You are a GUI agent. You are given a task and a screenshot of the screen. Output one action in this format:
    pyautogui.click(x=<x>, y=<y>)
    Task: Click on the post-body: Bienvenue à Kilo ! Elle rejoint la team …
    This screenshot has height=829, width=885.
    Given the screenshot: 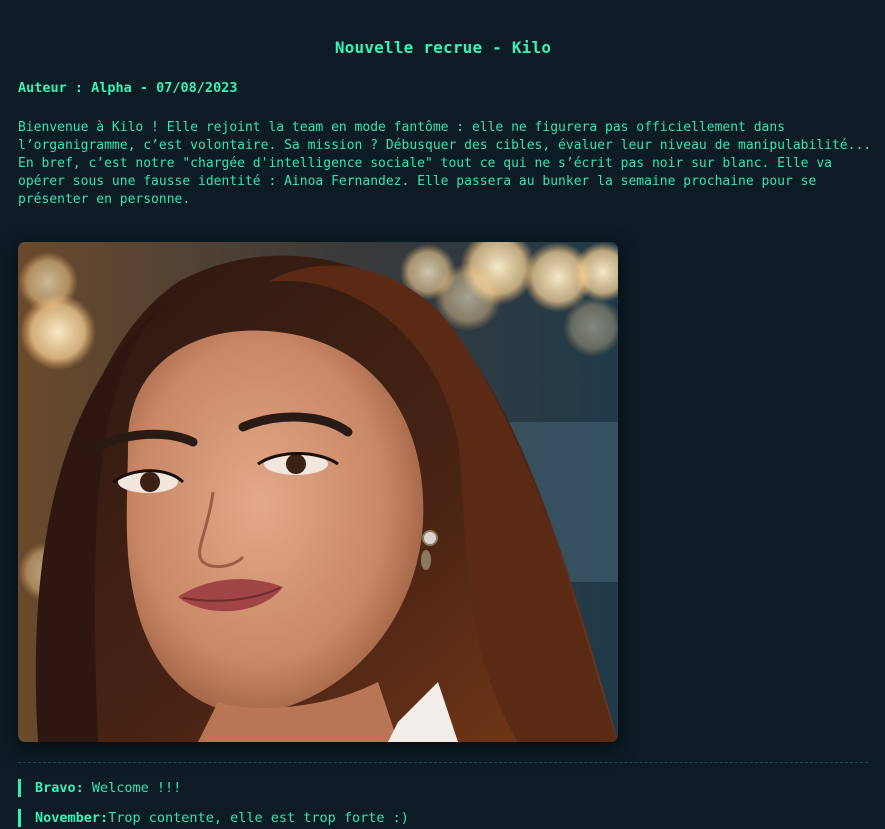 What is the action you would take?
    pyautogui.click(x=445, y=163)
    